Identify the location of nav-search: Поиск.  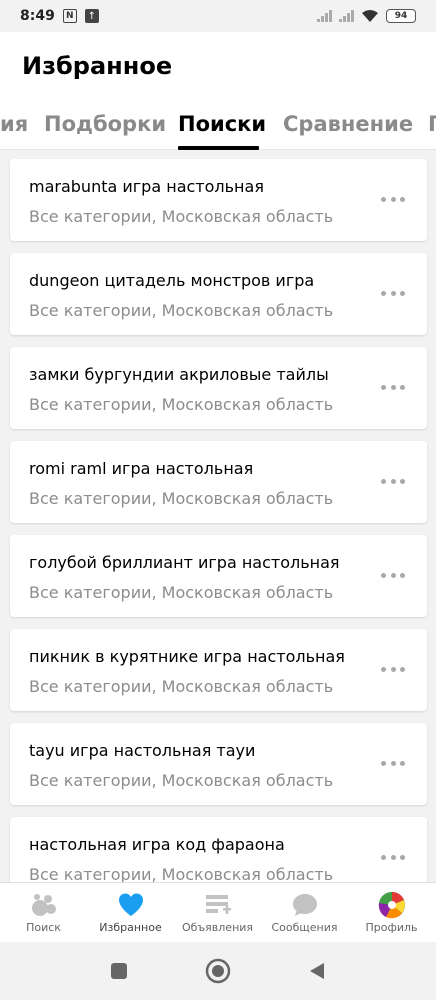
(43, 913).